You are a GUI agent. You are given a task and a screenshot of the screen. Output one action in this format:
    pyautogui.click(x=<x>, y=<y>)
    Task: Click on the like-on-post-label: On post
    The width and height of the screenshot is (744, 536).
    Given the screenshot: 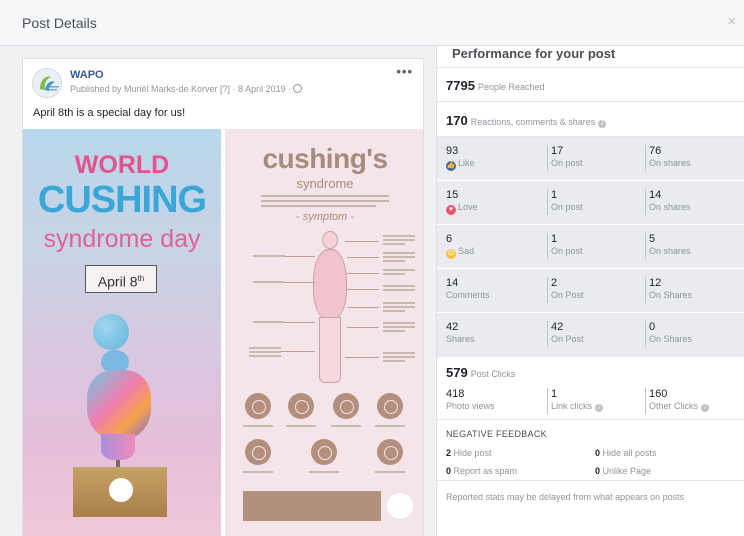 What is the action you would take?
    pyautogui.click(x=567, y=163)
    